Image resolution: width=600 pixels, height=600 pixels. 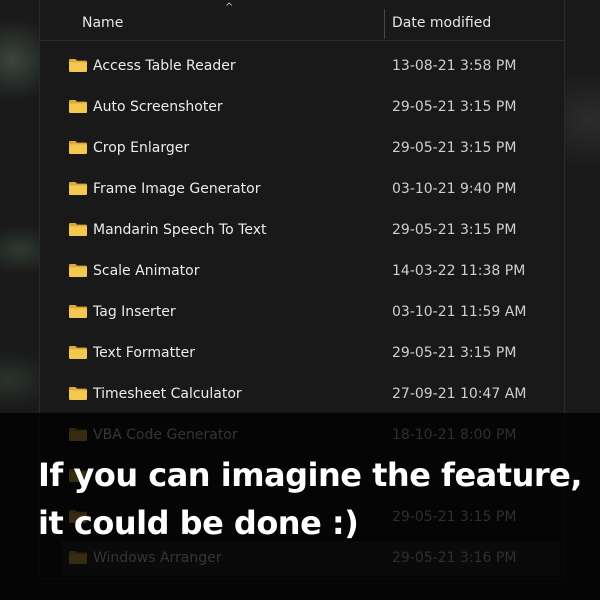 I want to click on file-name: Scale Animator, so click(x=146, y=271).